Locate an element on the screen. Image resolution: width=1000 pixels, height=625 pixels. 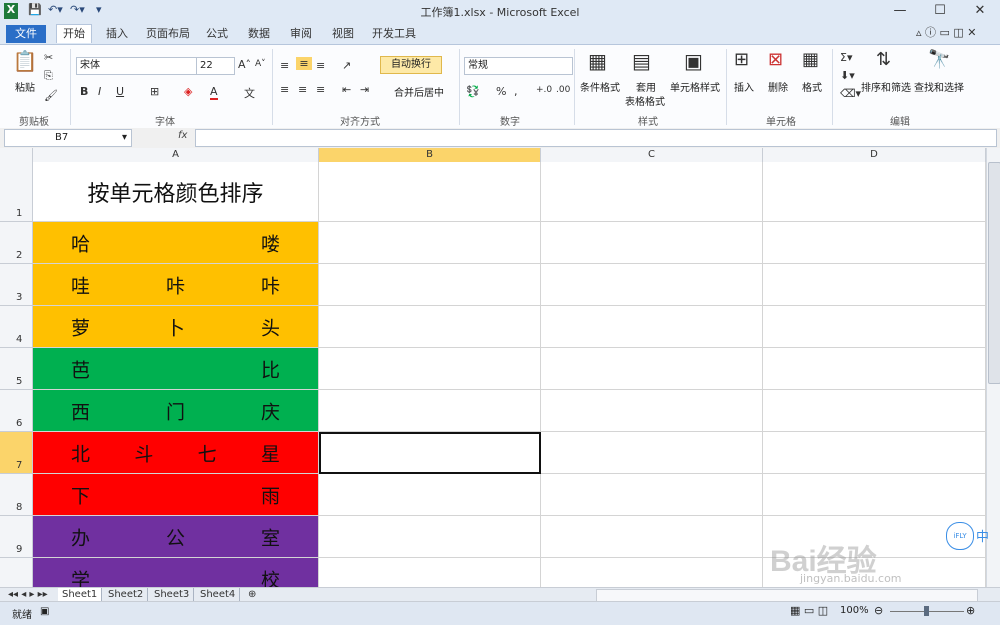
column-header-d: D is located at coordinates (874, 155).